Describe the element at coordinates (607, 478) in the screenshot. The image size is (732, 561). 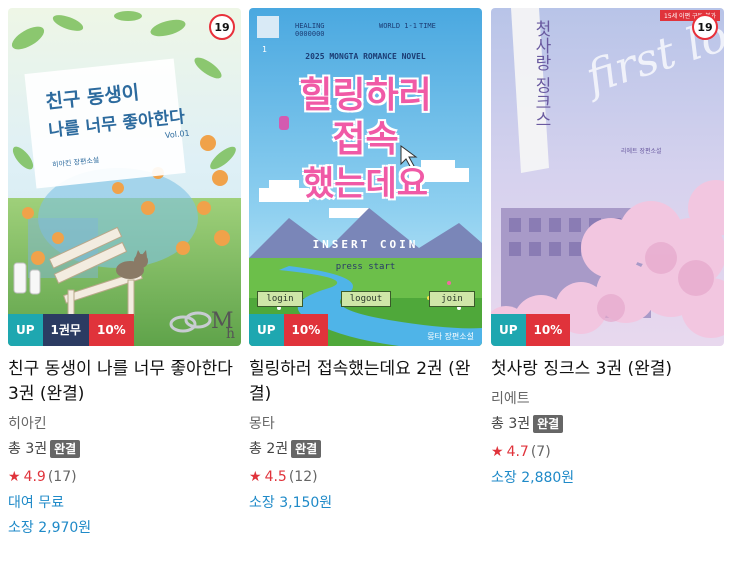
I see `own-price: 소장 2,880원` at that location.